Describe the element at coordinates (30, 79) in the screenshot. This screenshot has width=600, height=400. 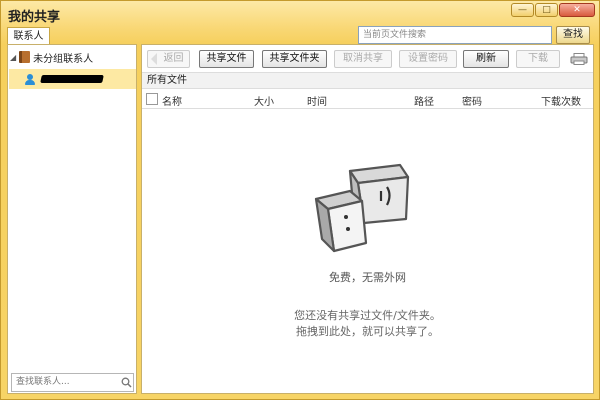
I see `person-icon` at that location.